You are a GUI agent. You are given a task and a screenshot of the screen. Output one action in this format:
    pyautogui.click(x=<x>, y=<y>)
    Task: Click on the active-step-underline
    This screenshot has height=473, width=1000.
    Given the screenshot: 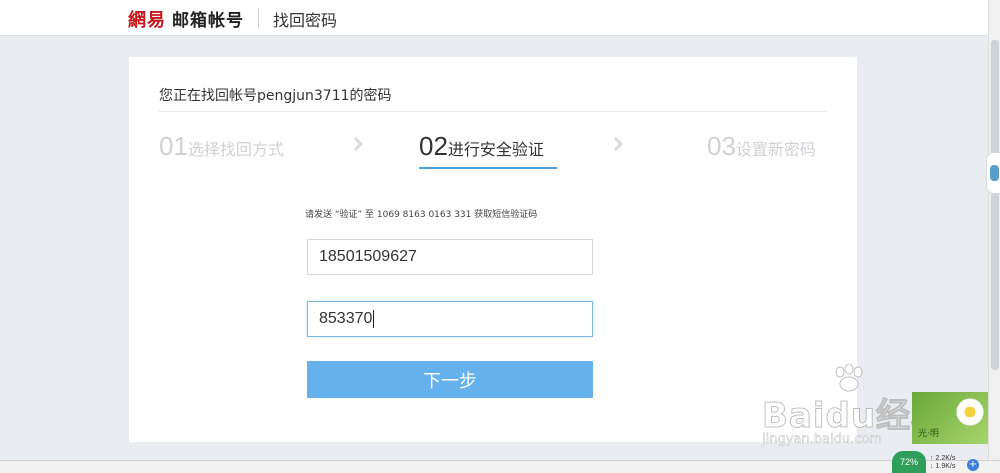 What is the action you would take?
    pyautogui.click(x=488, y=168)
    